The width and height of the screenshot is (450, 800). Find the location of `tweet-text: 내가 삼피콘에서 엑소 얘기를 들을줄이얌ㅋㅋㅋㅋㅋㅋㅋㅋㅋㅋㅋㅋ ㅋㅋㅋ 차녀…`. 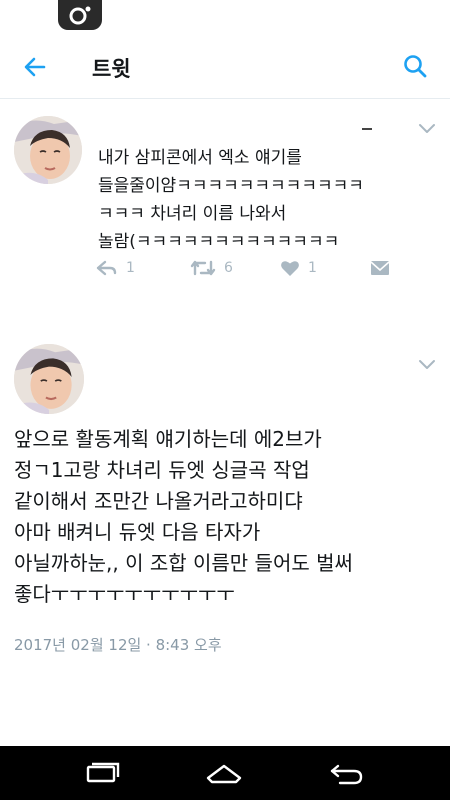

tweet-text: 내가 삼피콘에서 엑소 얘기를 들을줄이얌ㅋㅋㅋㅋㅋㅋㅋㅋㅋㅋㅋㅋ ㅋㅋㅋ 차녀… is located at coordinates (231, 200).